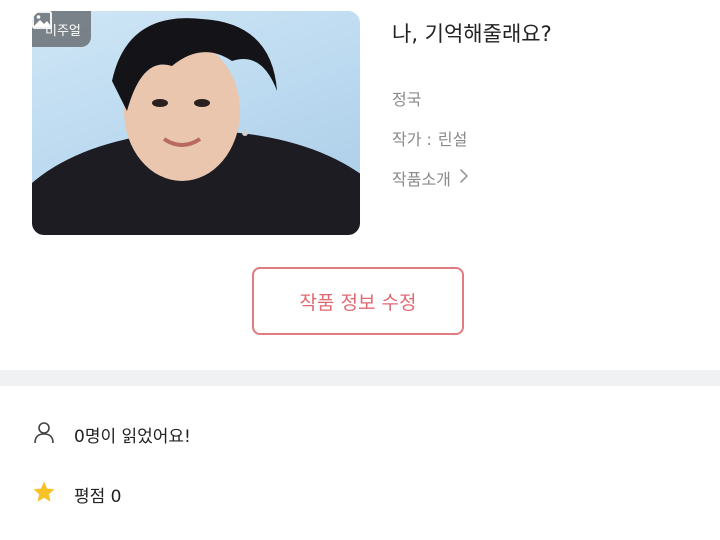 The height and width of the screenshot is (540, 720). What do you see at coordinates (407, 99) in the screenshot?
I see `character-name: 정국` at bounding box center [407, 99].